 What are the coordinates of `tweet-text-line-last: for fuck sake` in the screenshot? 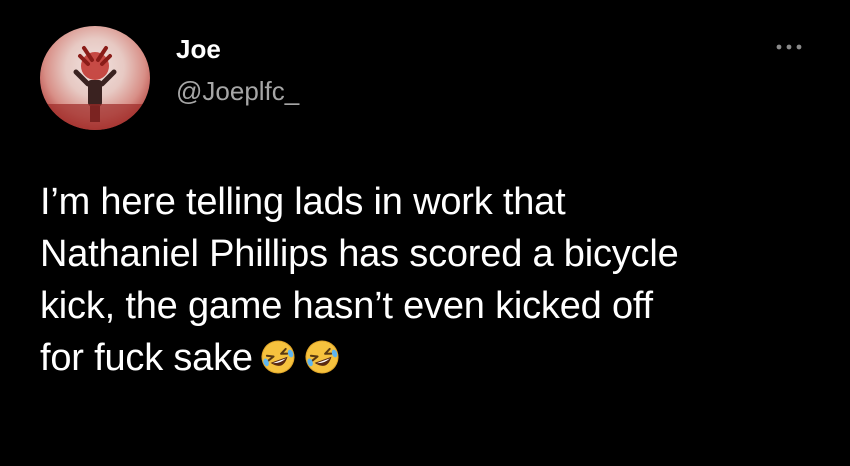 It's located at (435, 358).